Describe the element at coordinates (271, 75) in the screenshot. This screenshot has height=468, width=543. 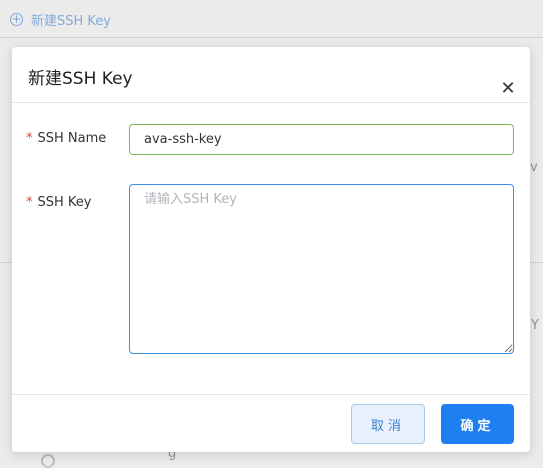
I see `dialog-header: 新建SSH Key ✕` at that location.